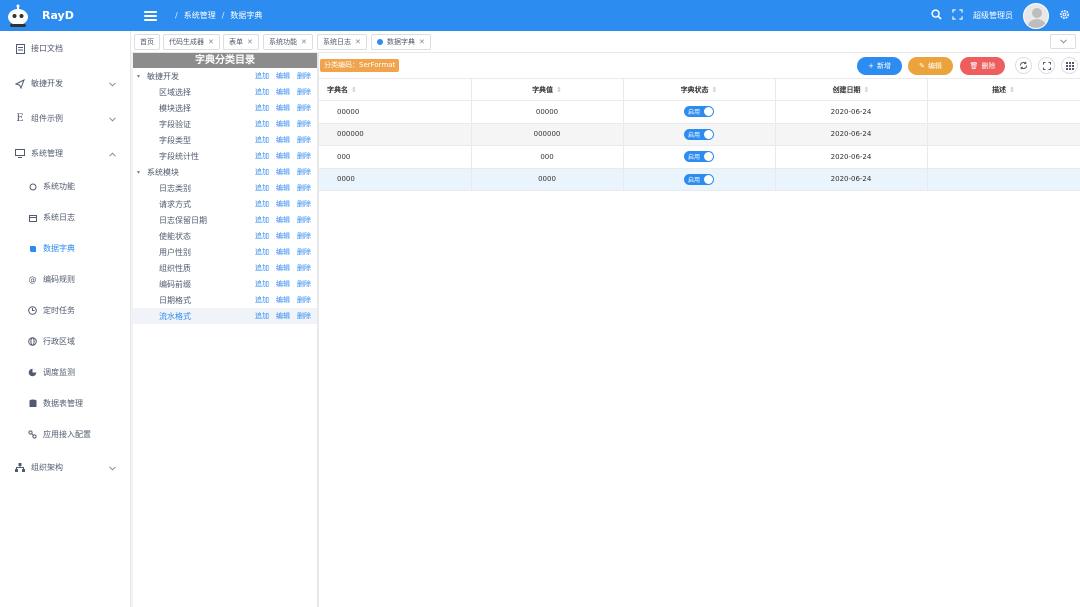  I want to click on tree-node: 流水格式 追加 编辑 删除, so click(225, 316).